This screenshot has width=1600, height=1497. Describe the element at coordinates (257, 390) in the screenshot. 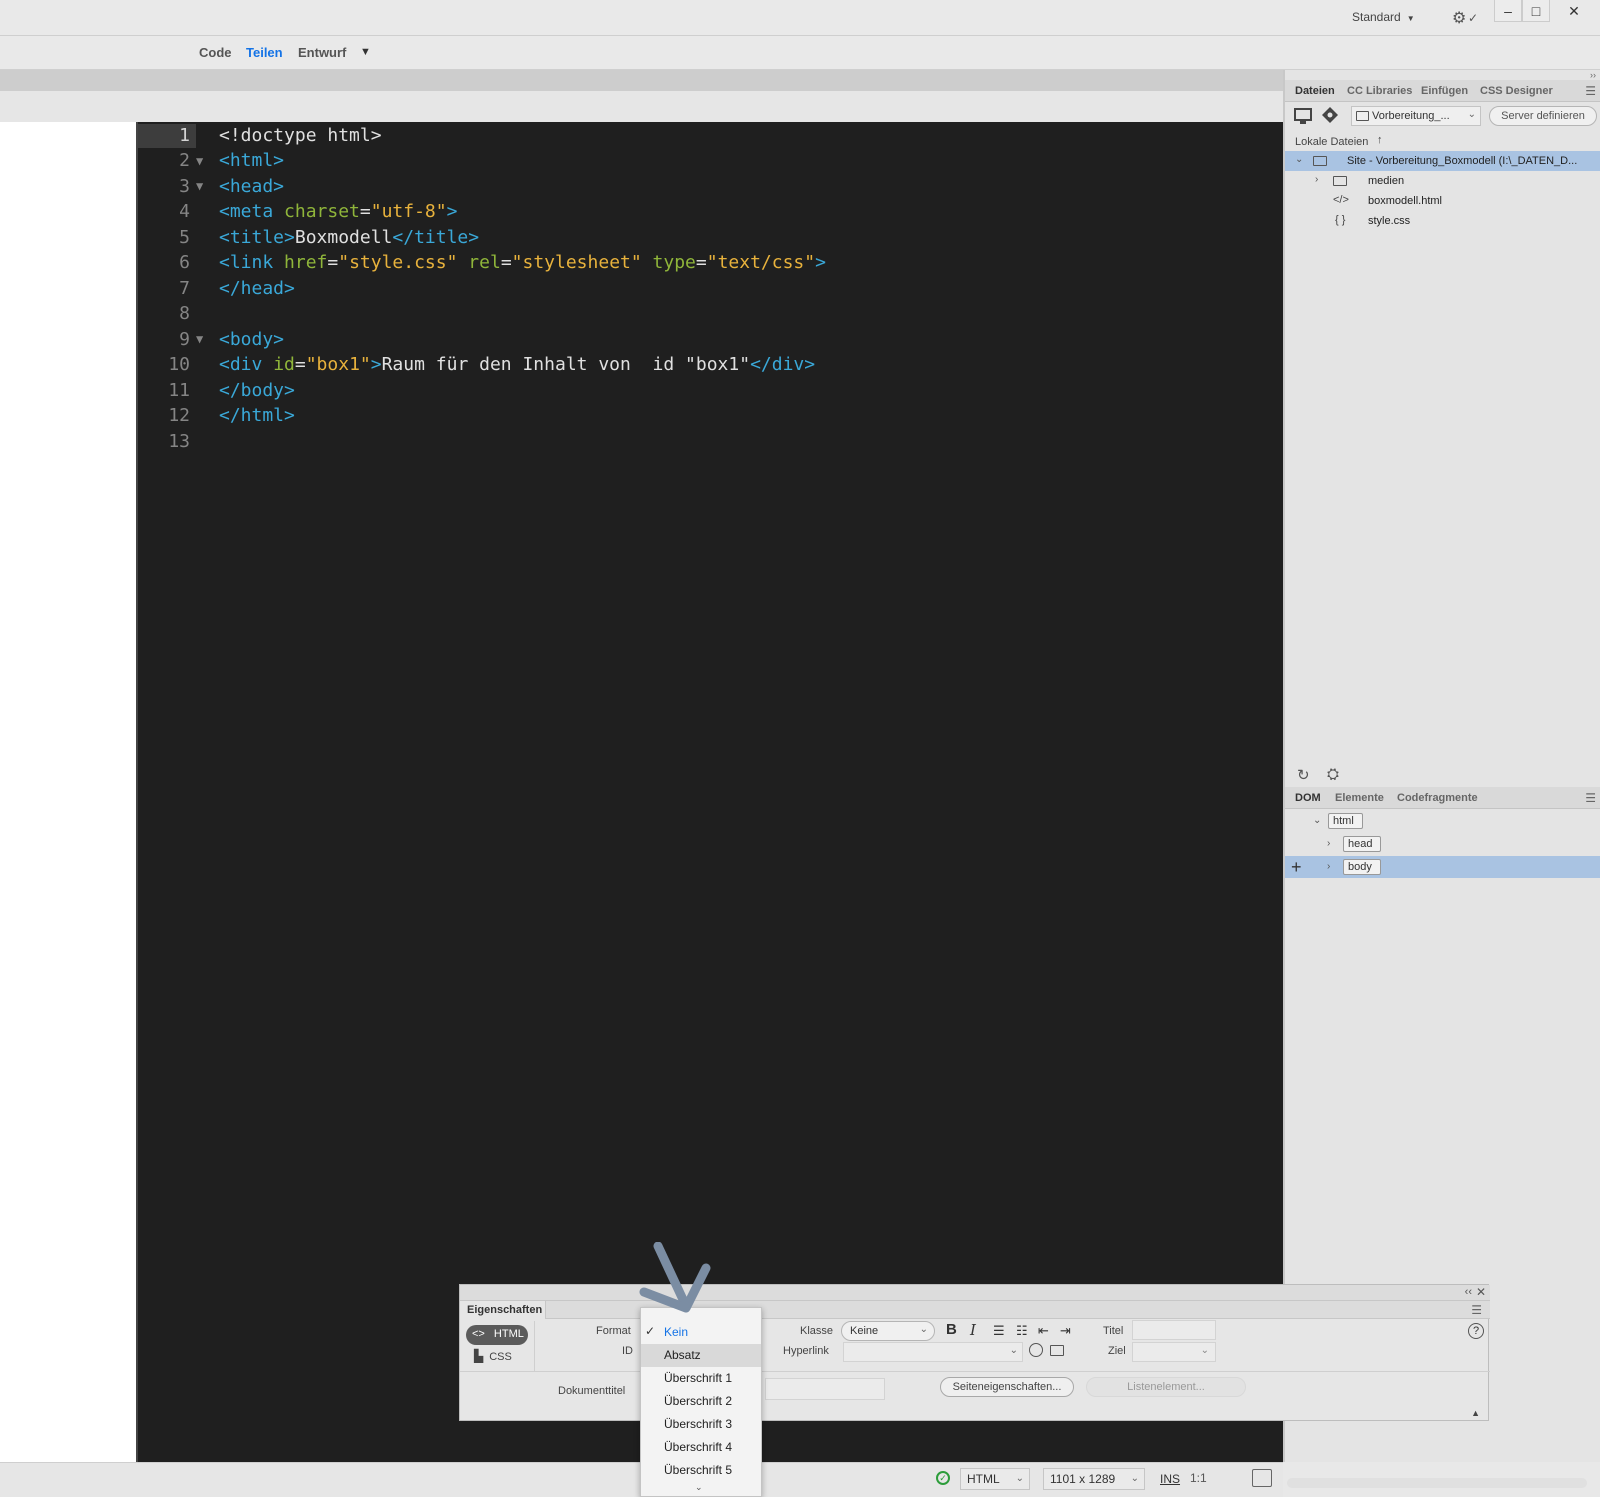

I see `code-line: </body>` at that location.